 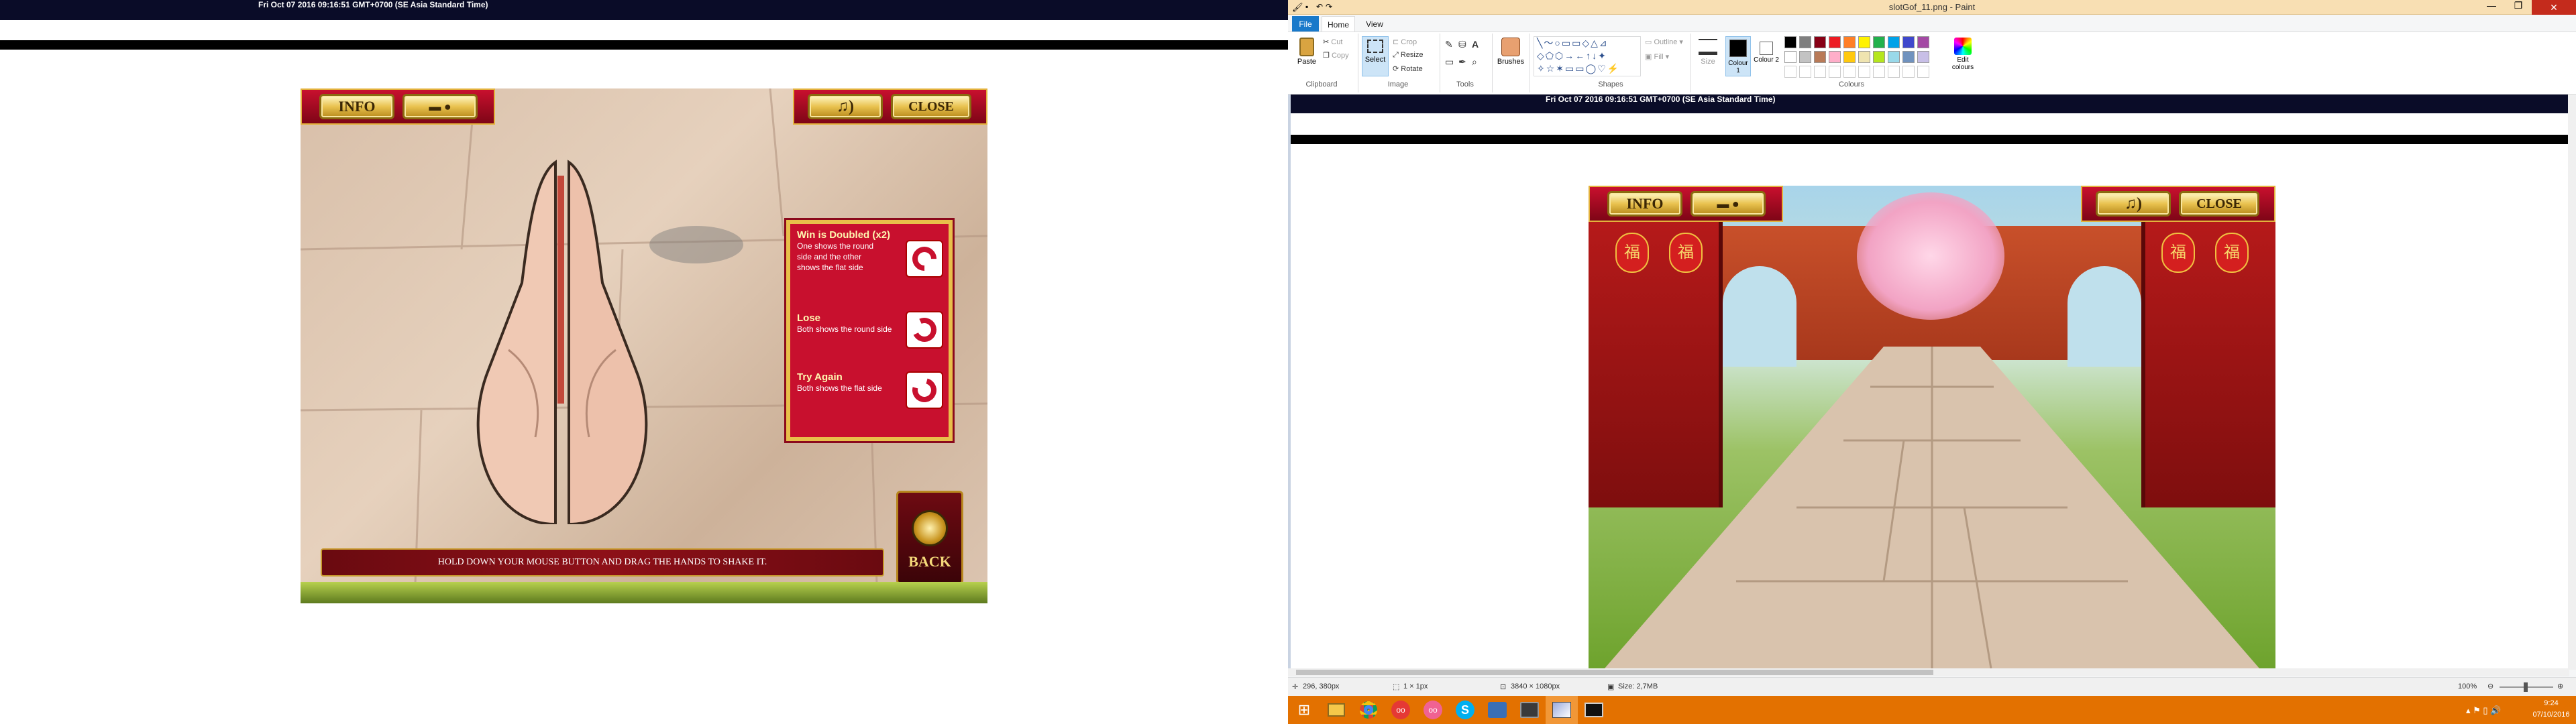 I want to click on vertical-scrollbar, so click(x=2572, y=382).